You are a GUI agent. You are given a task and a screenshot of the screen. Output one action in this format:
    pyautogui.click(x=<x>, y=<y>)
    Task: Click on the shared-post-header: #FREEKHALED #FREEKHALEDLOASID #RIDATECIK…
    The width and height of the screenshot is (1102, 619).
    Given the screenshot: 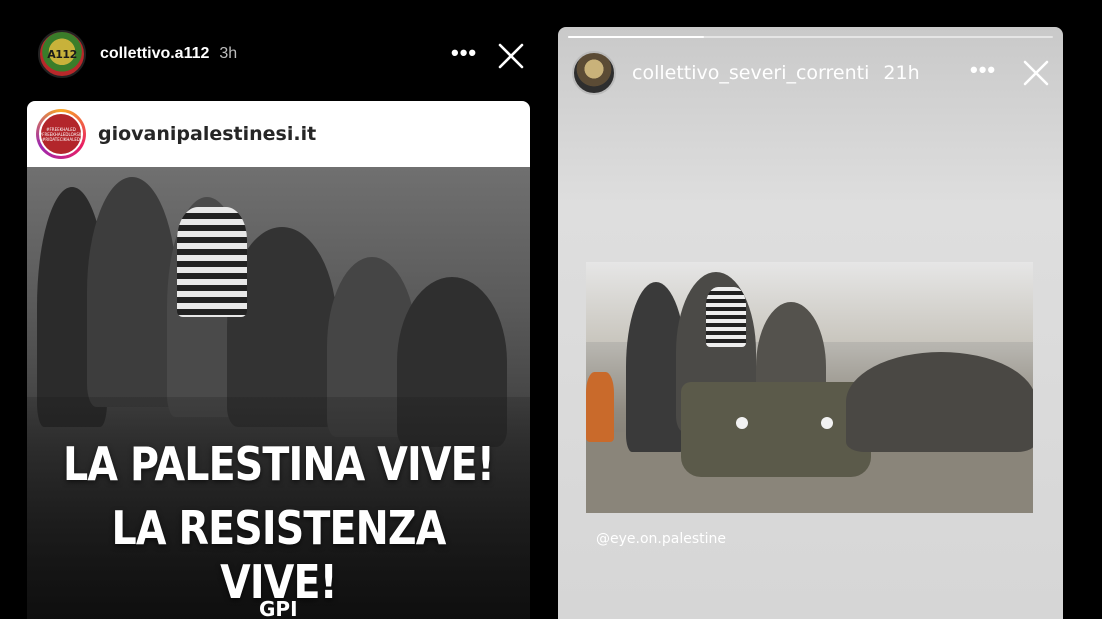 What is the action you would take?
    pyautogui.click(x=278, y=134)
    